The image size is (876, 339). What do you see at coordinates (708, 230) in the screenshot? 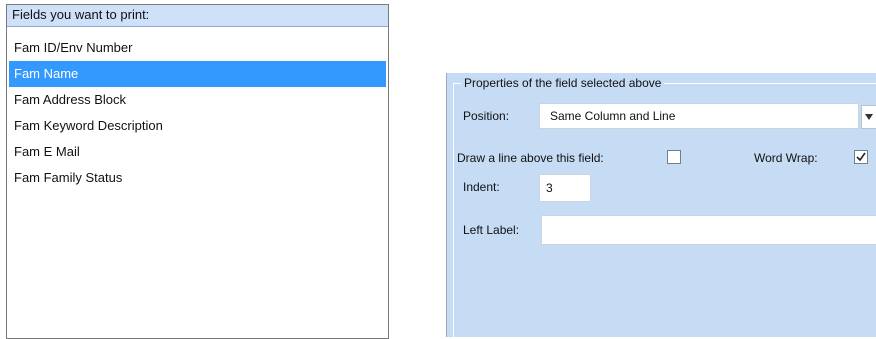
I see `left-label-input` at bounding box center [708, 230].